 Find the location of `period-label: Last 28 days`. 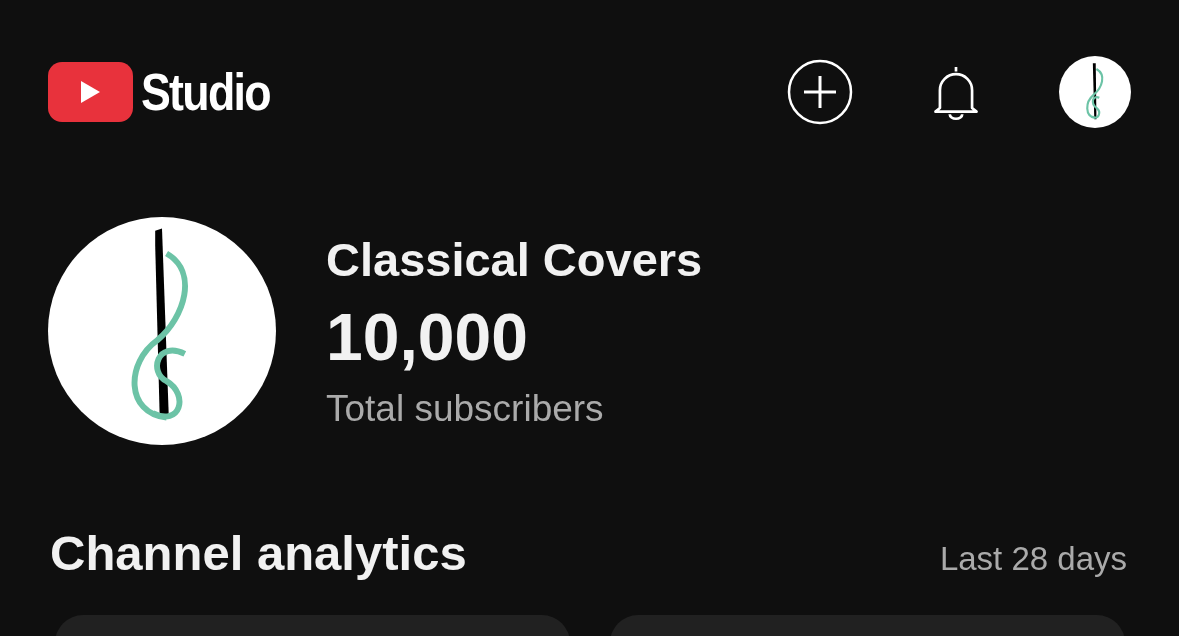

period-label: Last 28 days is located at coordinates (1033, 559).